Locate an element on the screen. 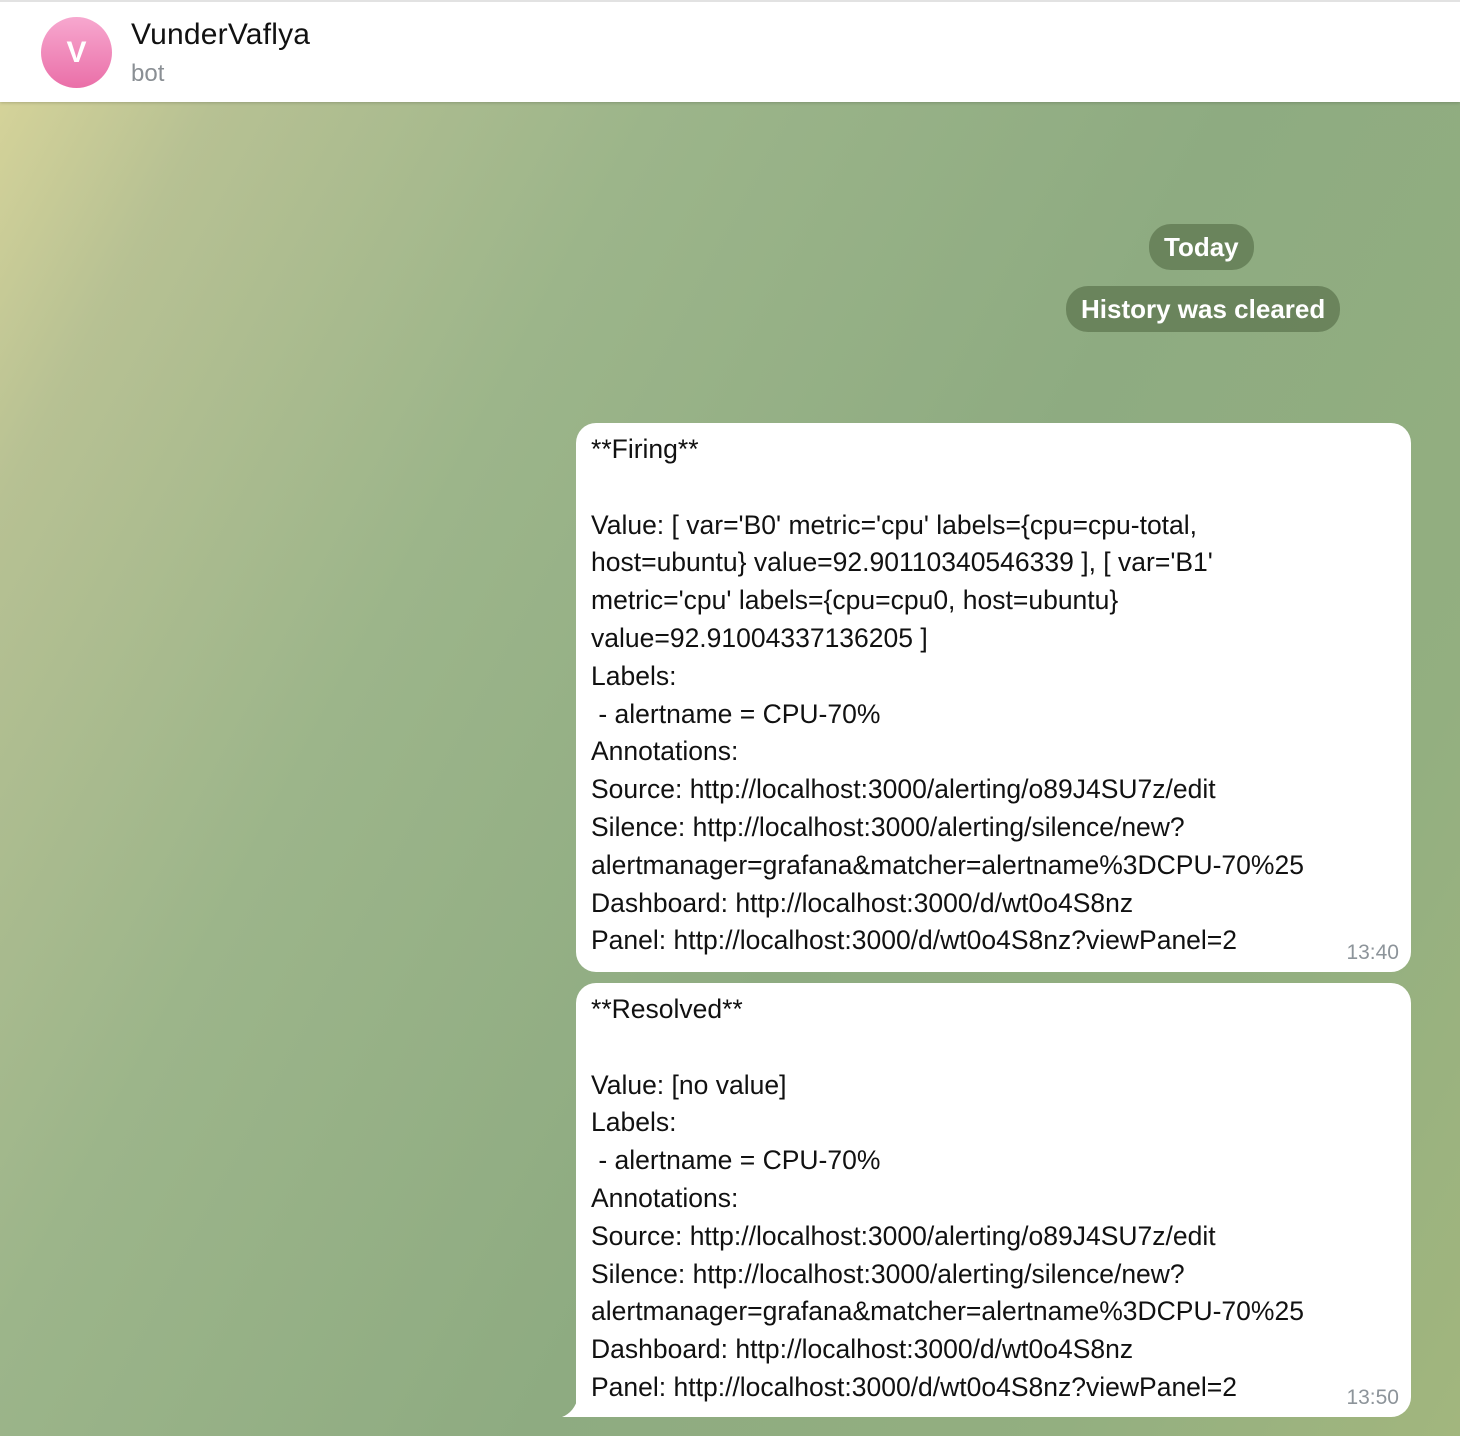 Image resolution: width=1460 pixels, height=1436 pixels. bubble-tail is located at coordinates (570, 1407).